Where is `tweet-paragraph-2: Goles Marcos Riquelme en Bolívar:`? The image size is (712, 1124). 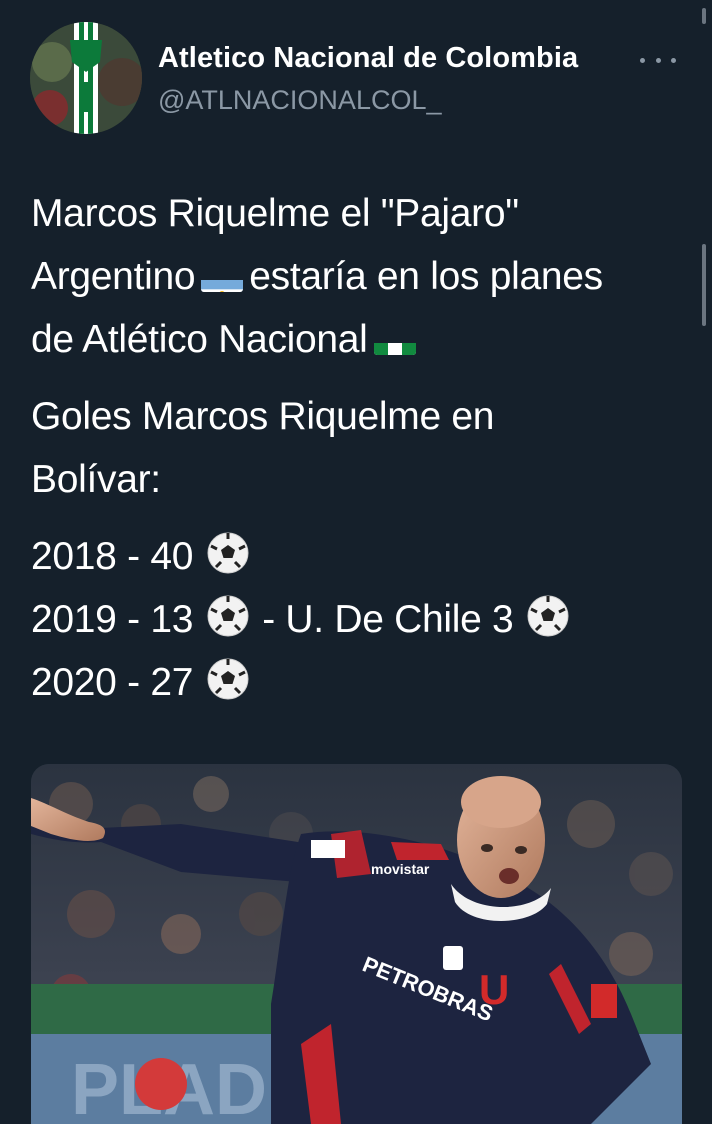 tweet-paragraph-2: Goles Marcos Riquelme en Bolívar: is located at coordinates (361, 448).